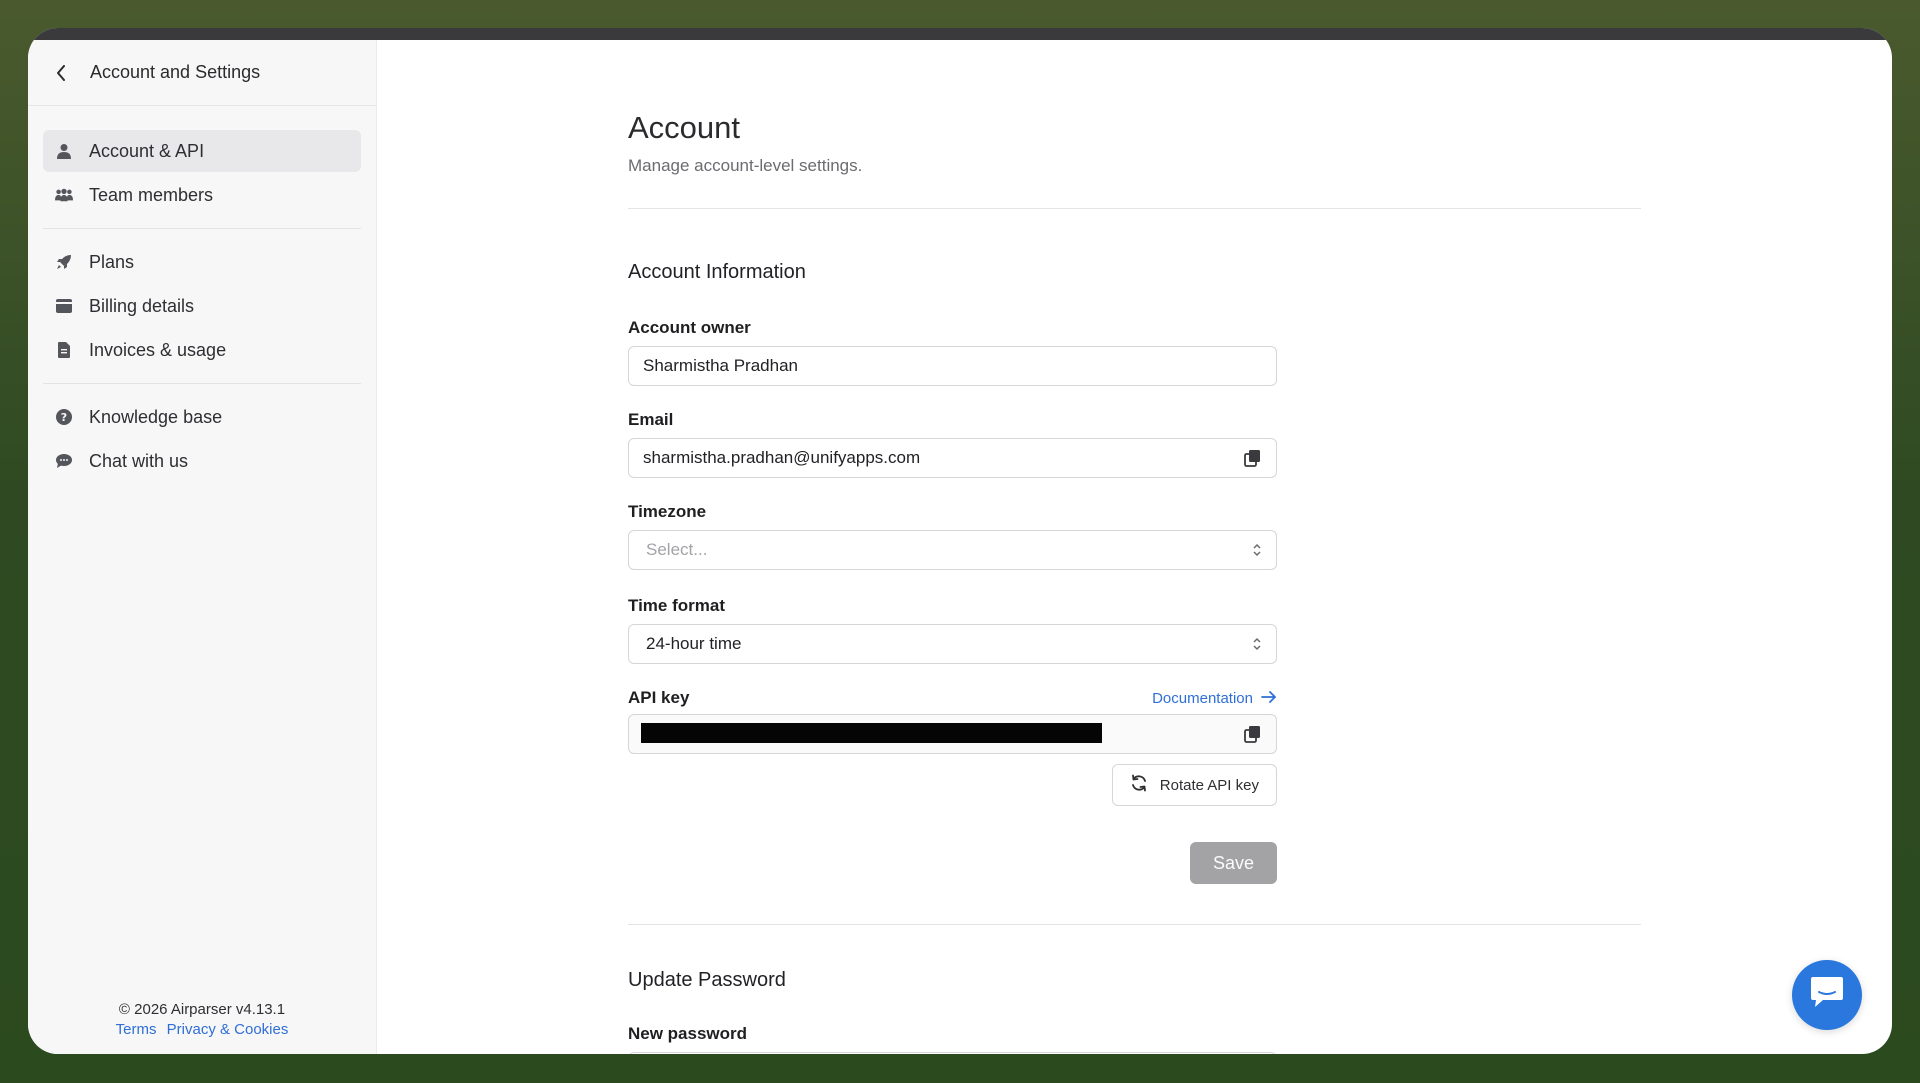 The image size is (1920, 1083). Describe the element at coordinates (1139, 785) in the screenshot. I see `refresh-icon` at that location.